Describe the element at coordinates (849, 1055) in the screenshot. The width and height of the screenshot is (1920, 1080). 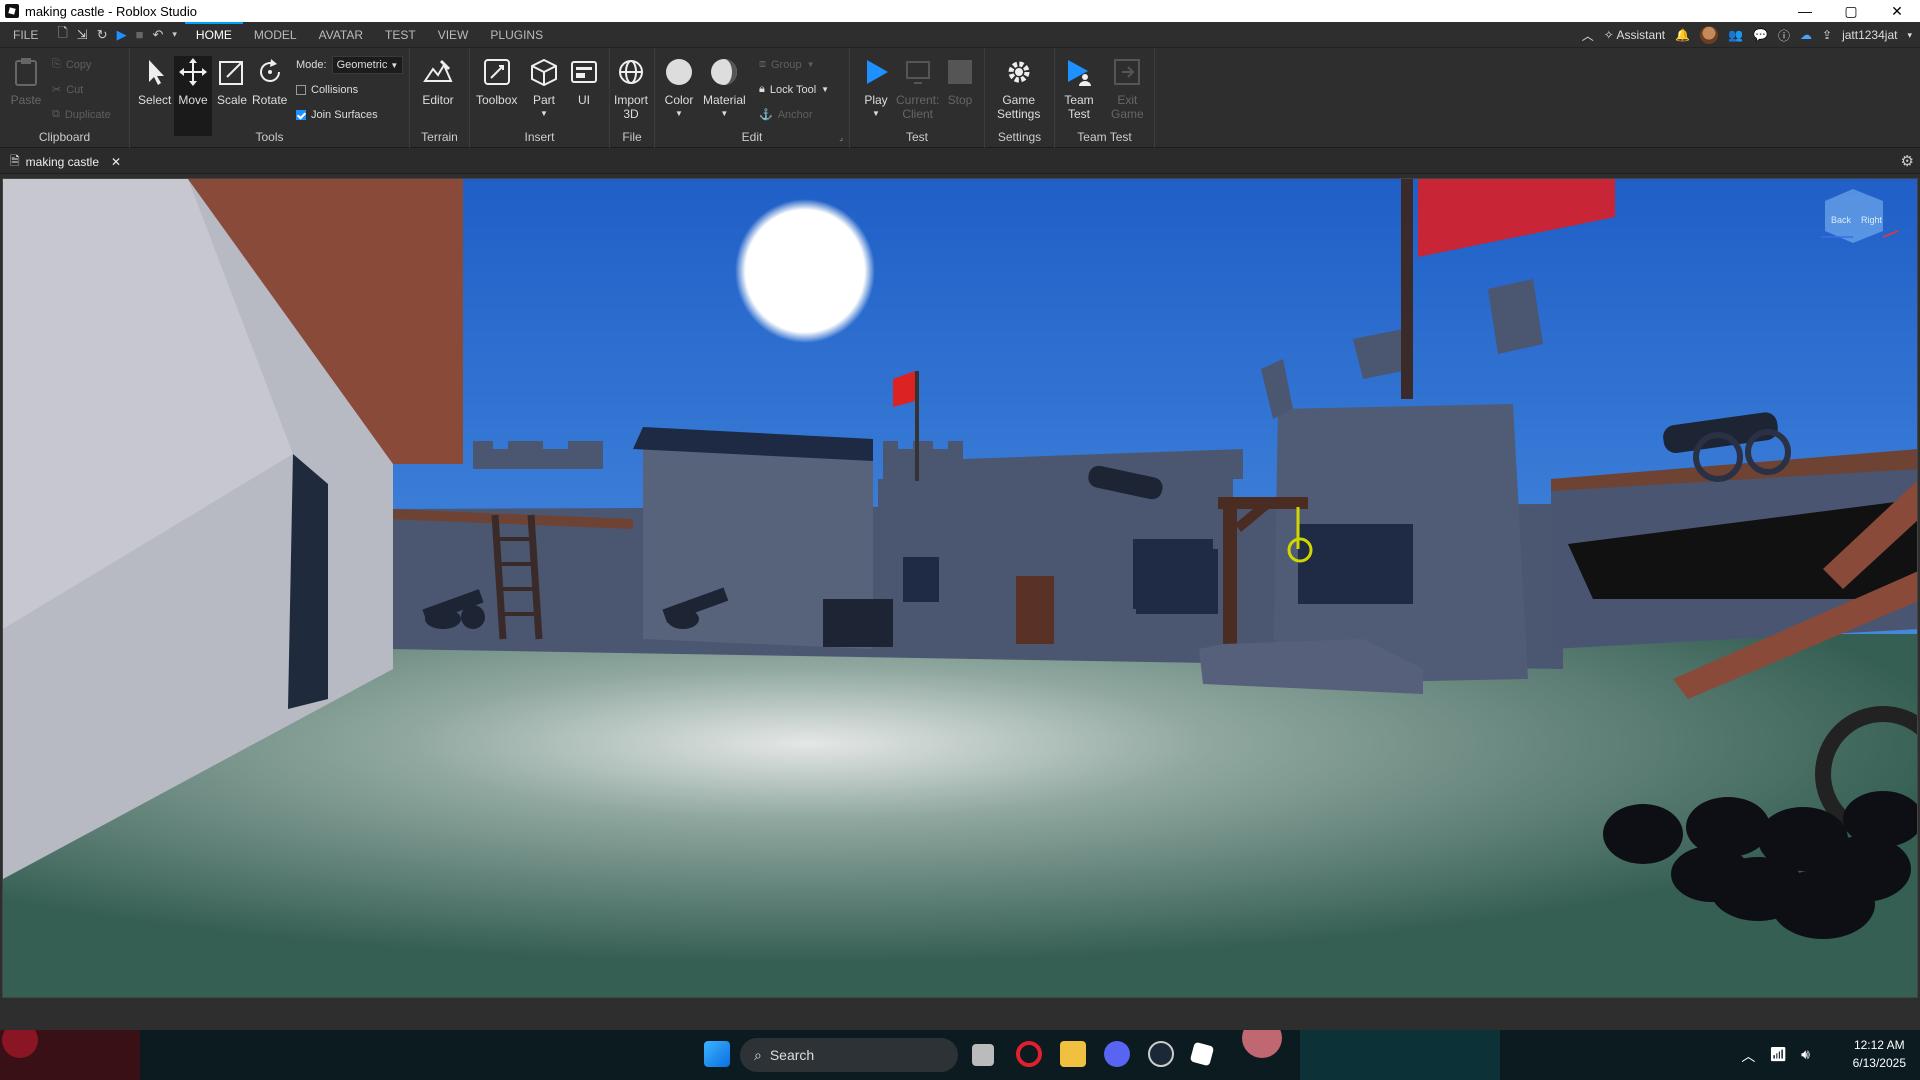
I see `taskbar-search: ⌕ Search` at that location.